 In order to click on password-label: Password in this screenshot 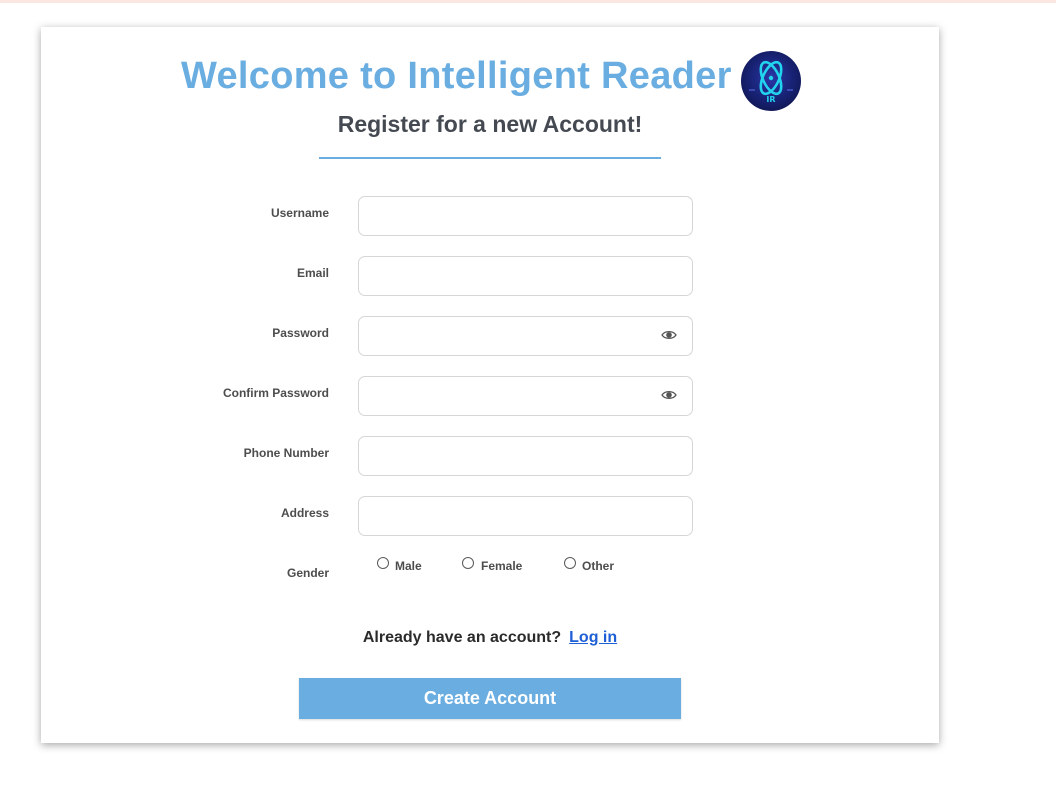, I will do `click(300, 333)`.